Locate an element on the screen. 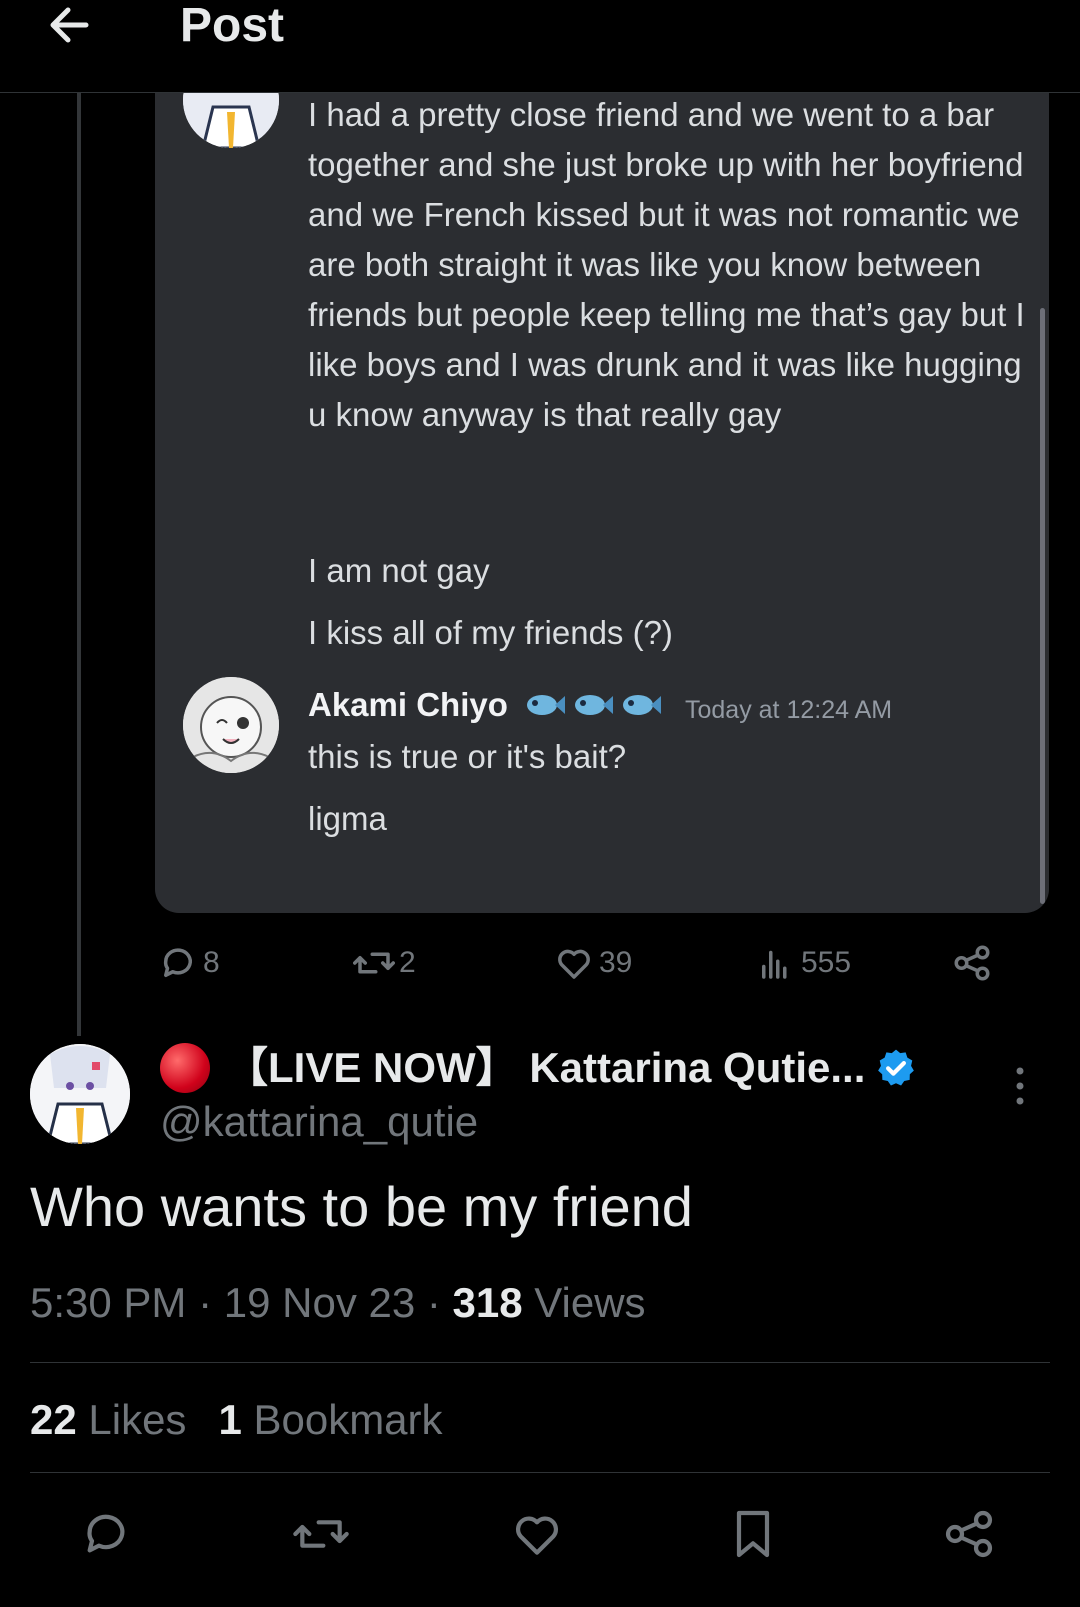 The height and width of the screenshot is (1607, 1080). bookmarks-stat: 1 Bookmark is located at coordinates (330, 1419).